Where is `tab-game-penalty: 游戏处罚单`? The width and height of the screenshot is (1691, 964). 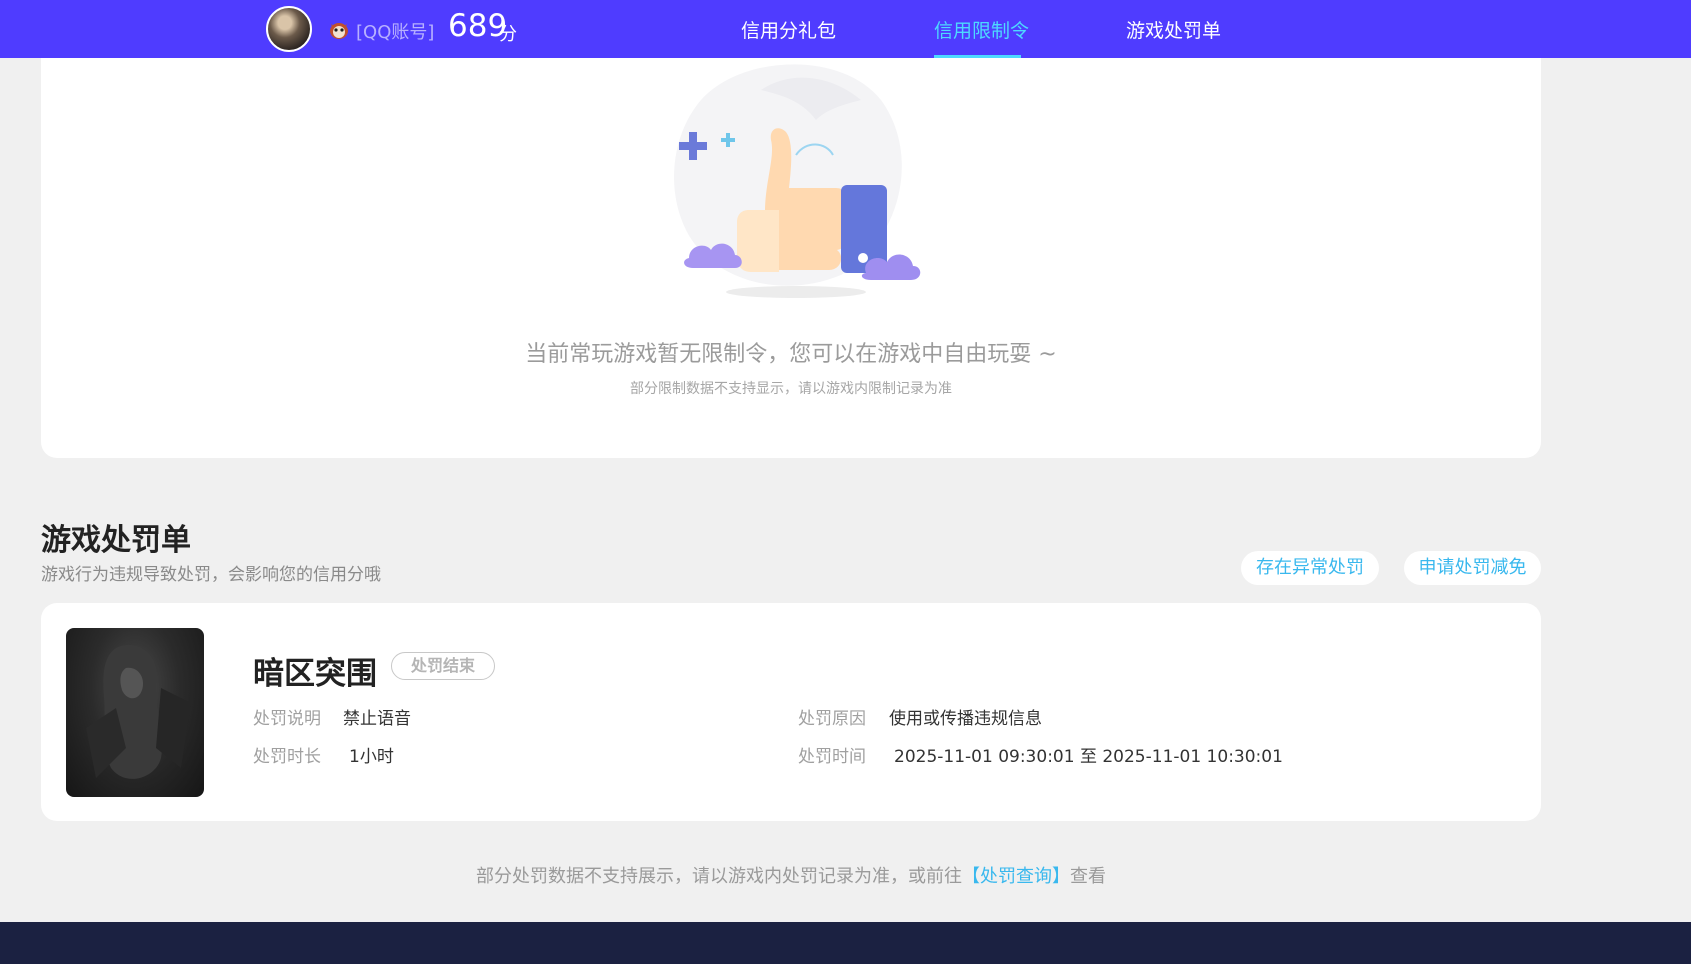
tab-game-penalty: 游戏处罚单 is located at coordinates (1173, 29).